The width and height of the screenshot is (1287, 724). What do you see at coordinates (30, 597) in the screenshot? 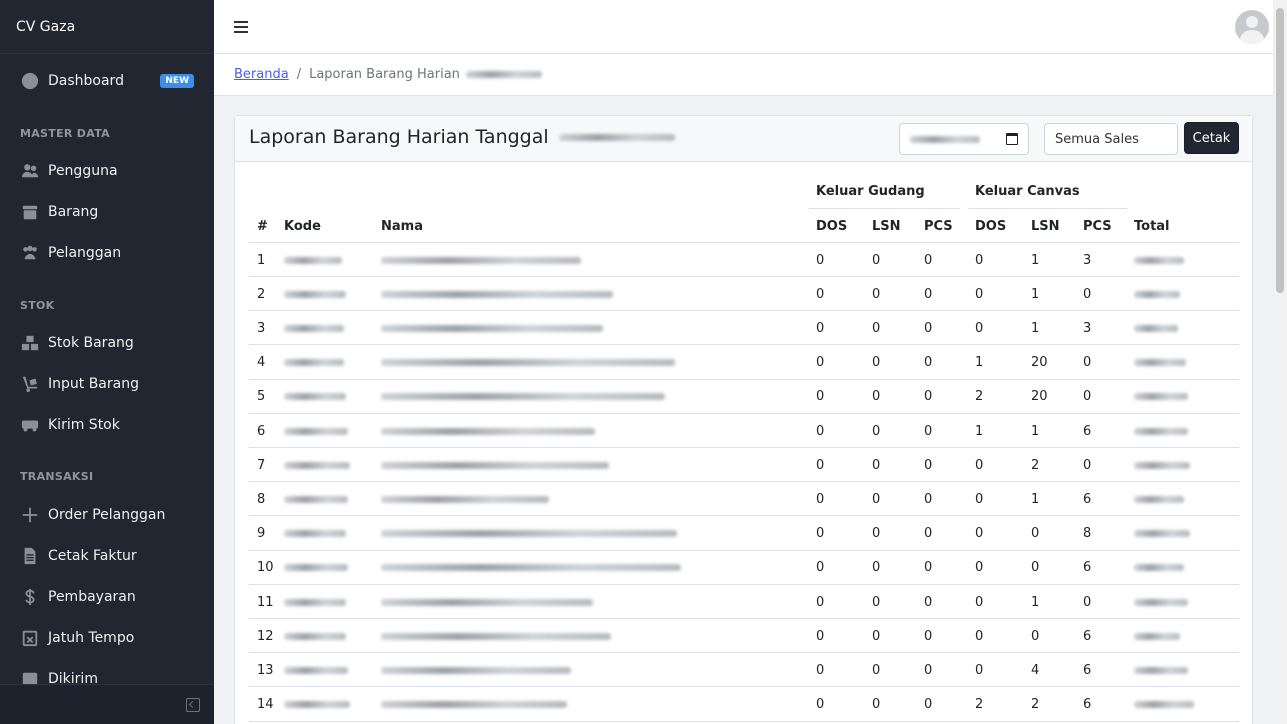
I see `dollar-icon` at bounding box center [30, 597].